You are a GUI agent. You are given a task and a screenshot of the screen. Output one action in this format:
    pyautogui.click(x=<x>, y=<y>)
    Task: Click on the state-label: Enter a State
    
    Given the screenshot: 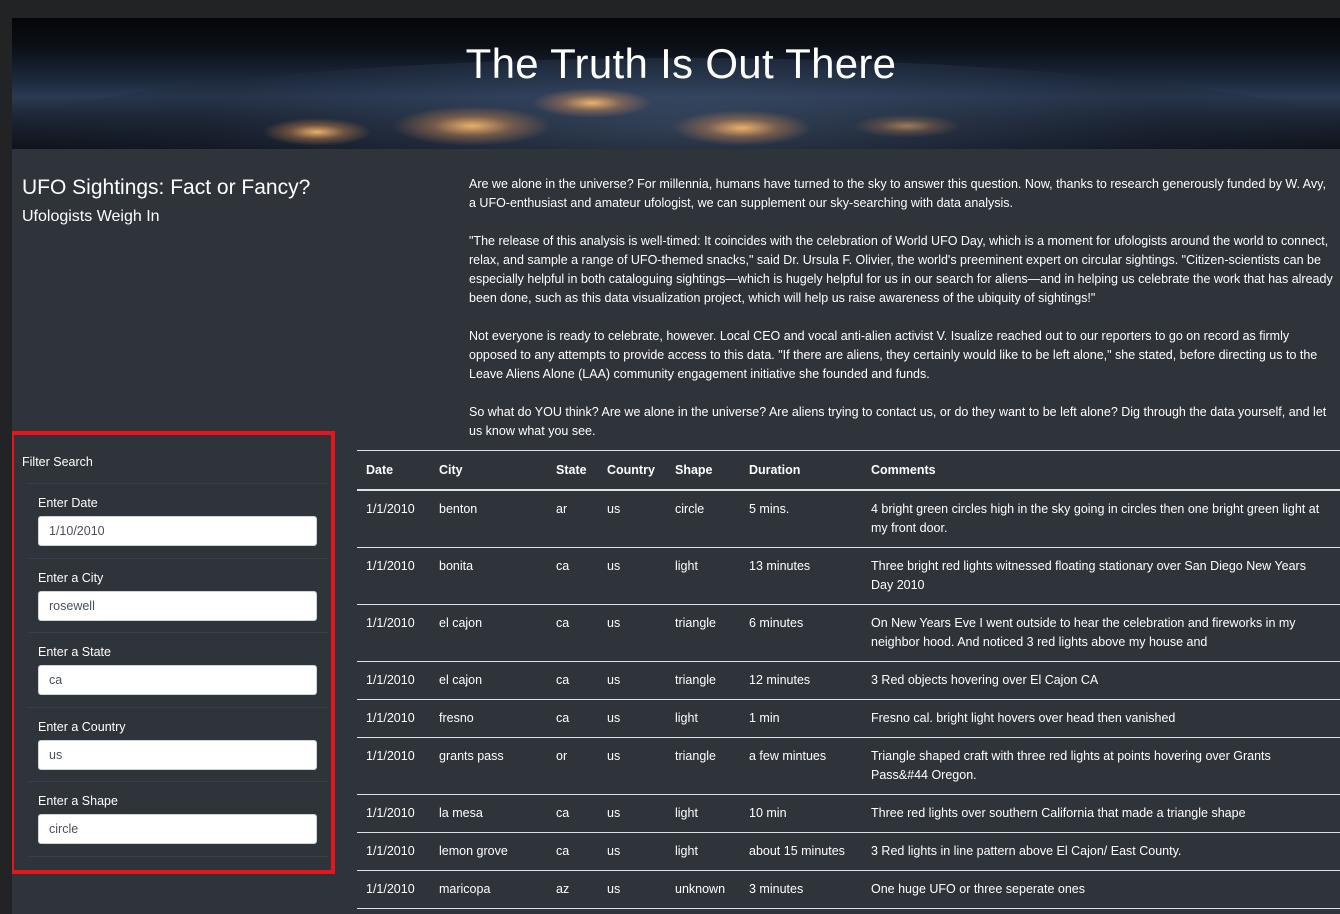 What is the action you would take?
    pyautogui.click(x=74, y=652)
    